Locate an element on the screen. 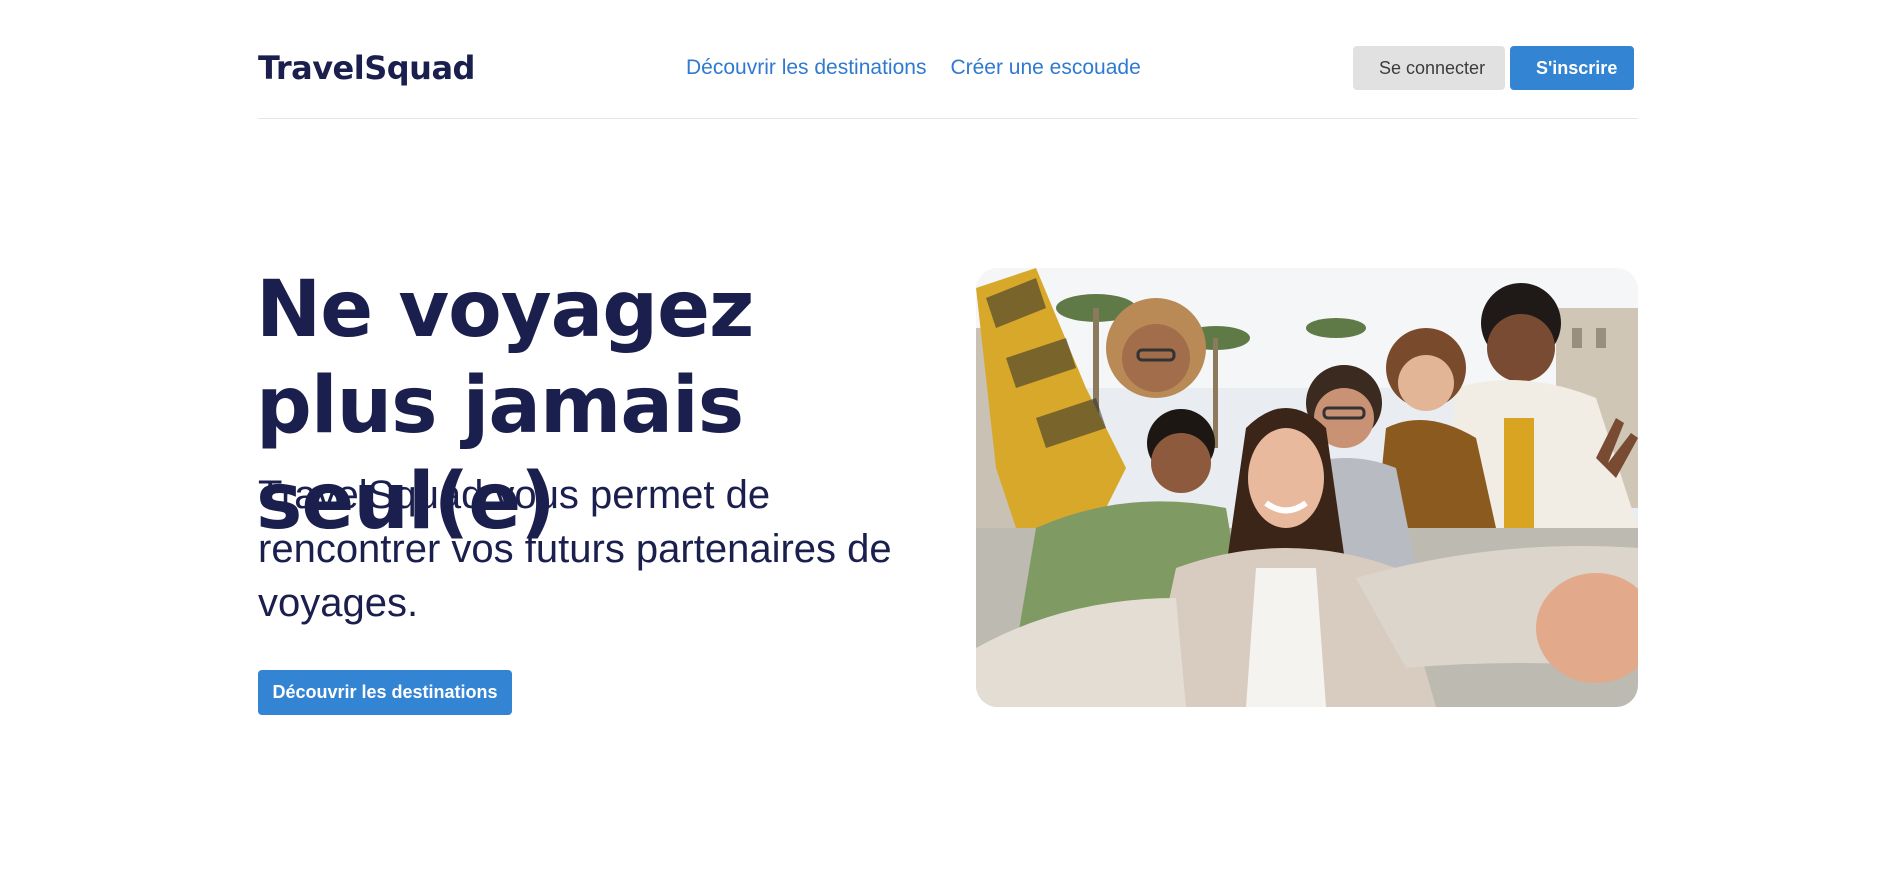 The image size is (1895, 883). login-button: Se connecter is located at coordinates (1429, 68).